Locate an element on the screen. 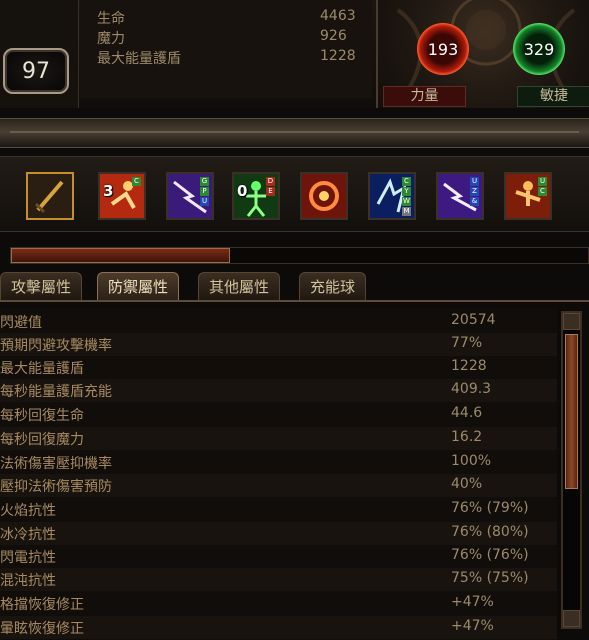  level-badge: 97 is located at coordinates (36, 71).